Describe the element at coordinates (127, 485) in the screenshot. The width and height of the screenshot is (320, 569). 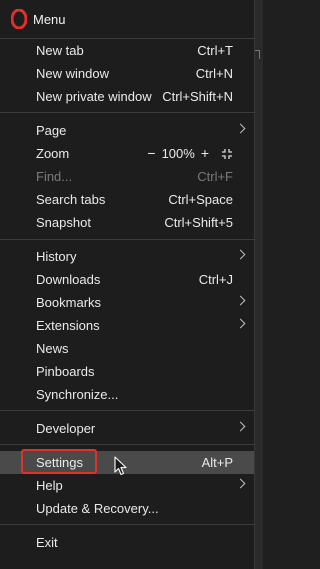
I see `menu-item-help: Help` at that location.